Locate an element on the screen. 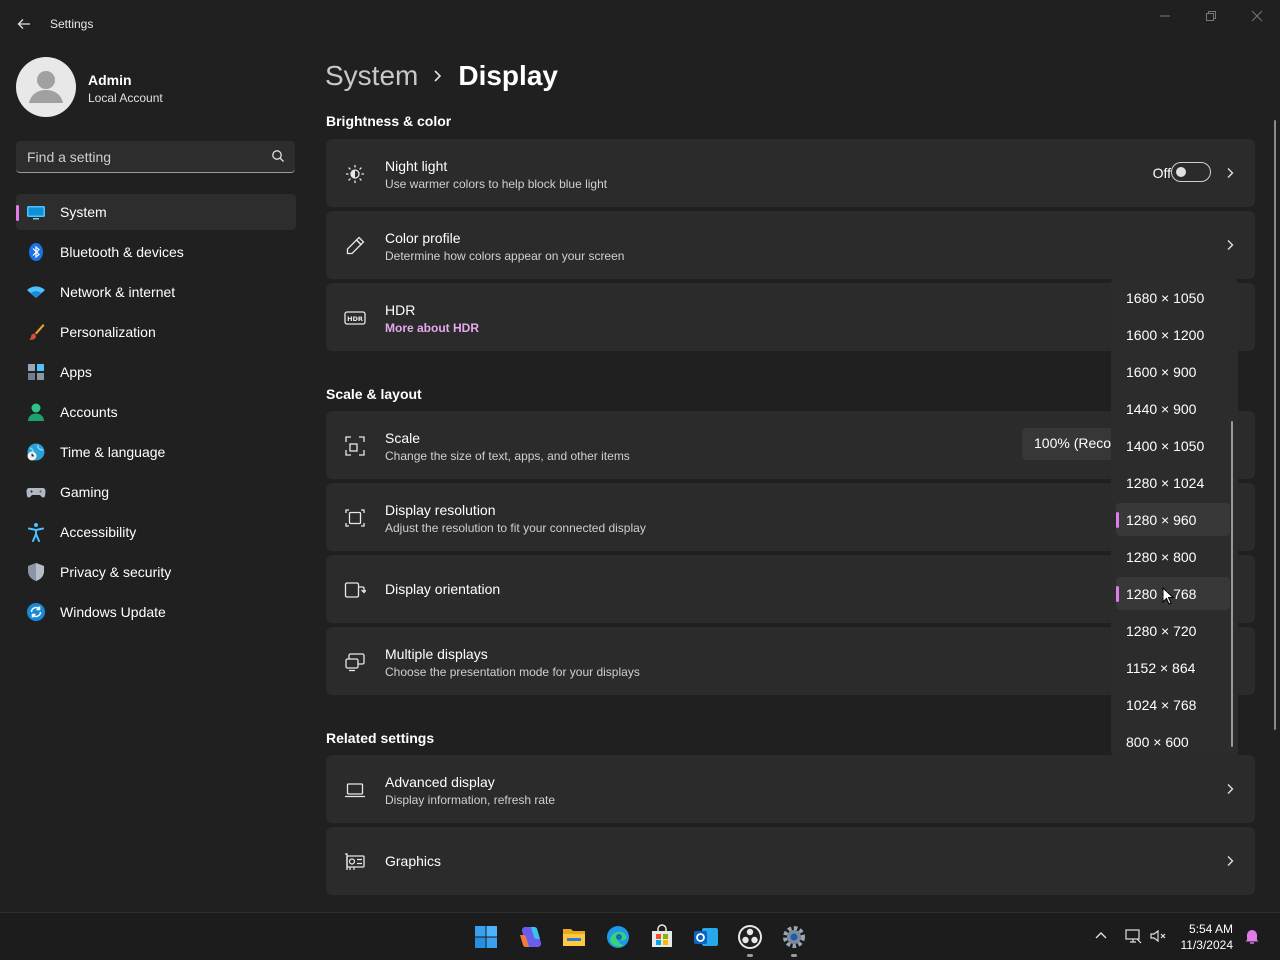 The image size is (1280, 960). volume-muted-icon is located at coordinates (1158, 936).